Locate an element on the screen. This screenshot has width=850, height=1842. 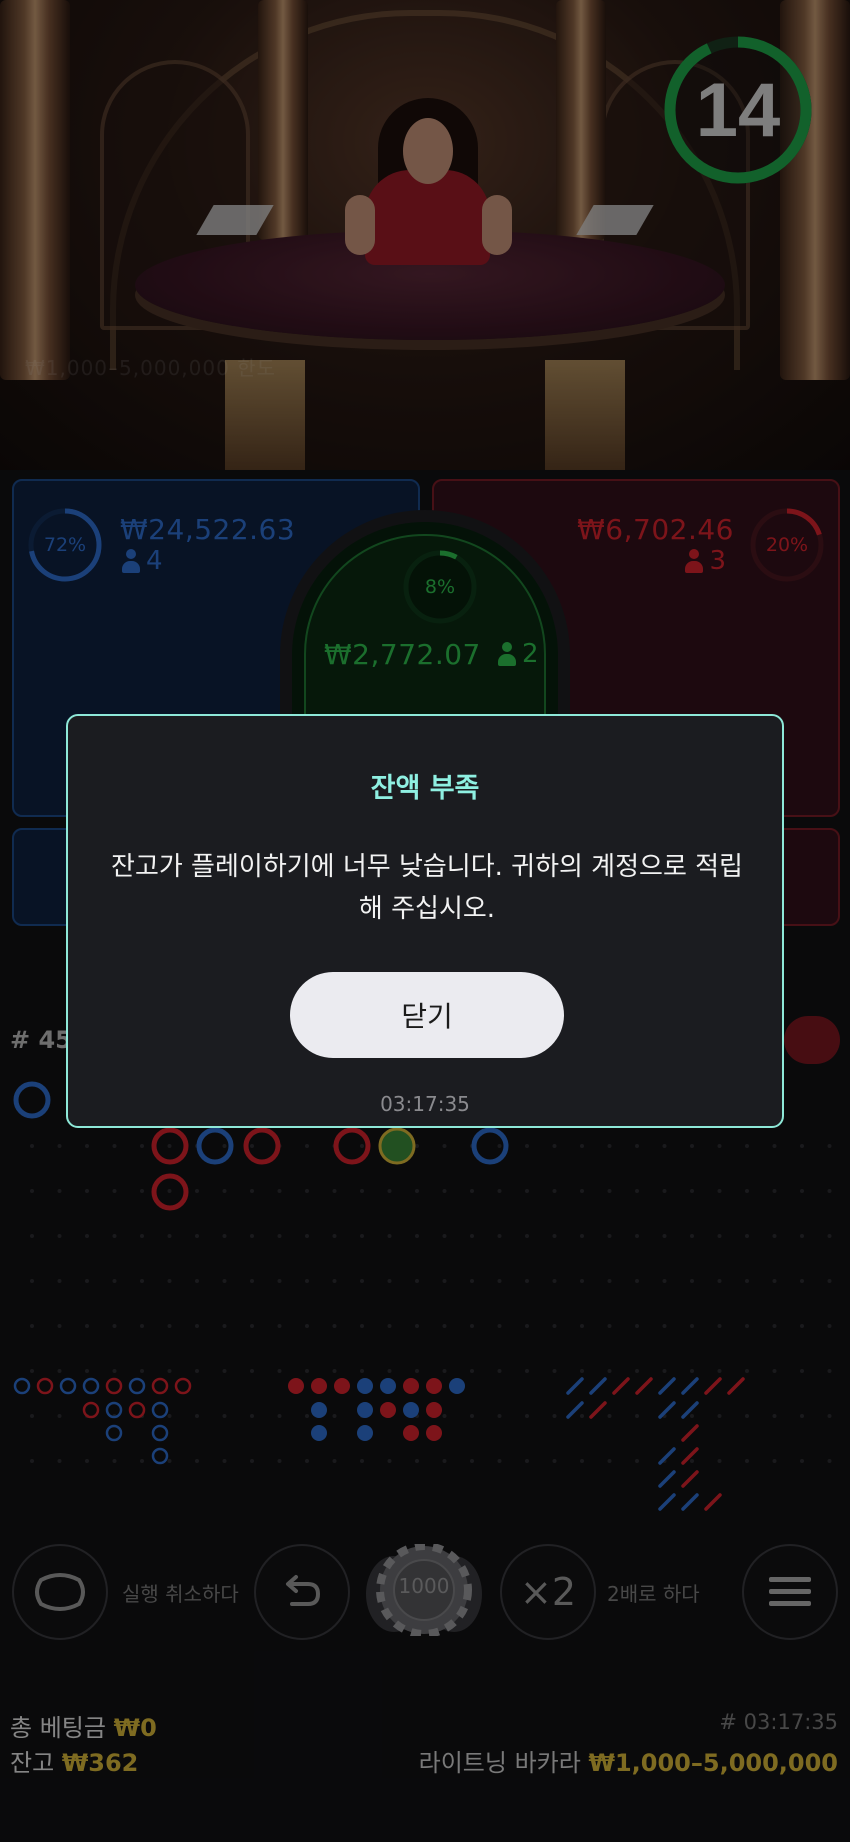
dialog-title: 잔액 부족 is located at coordinates (425, 788).